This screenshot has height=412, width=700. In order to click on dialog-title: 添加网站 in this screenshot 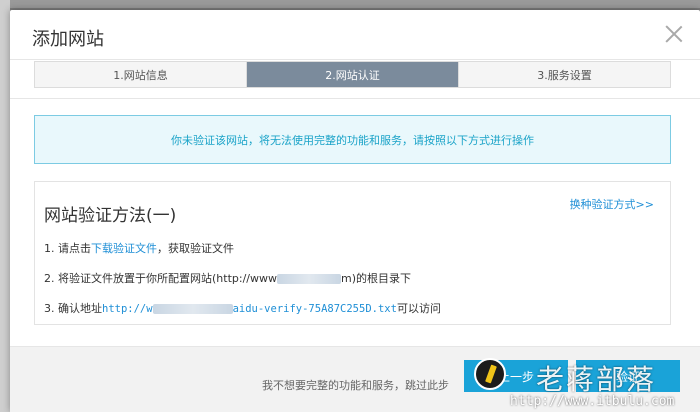, I will do `click(68, 39)`.